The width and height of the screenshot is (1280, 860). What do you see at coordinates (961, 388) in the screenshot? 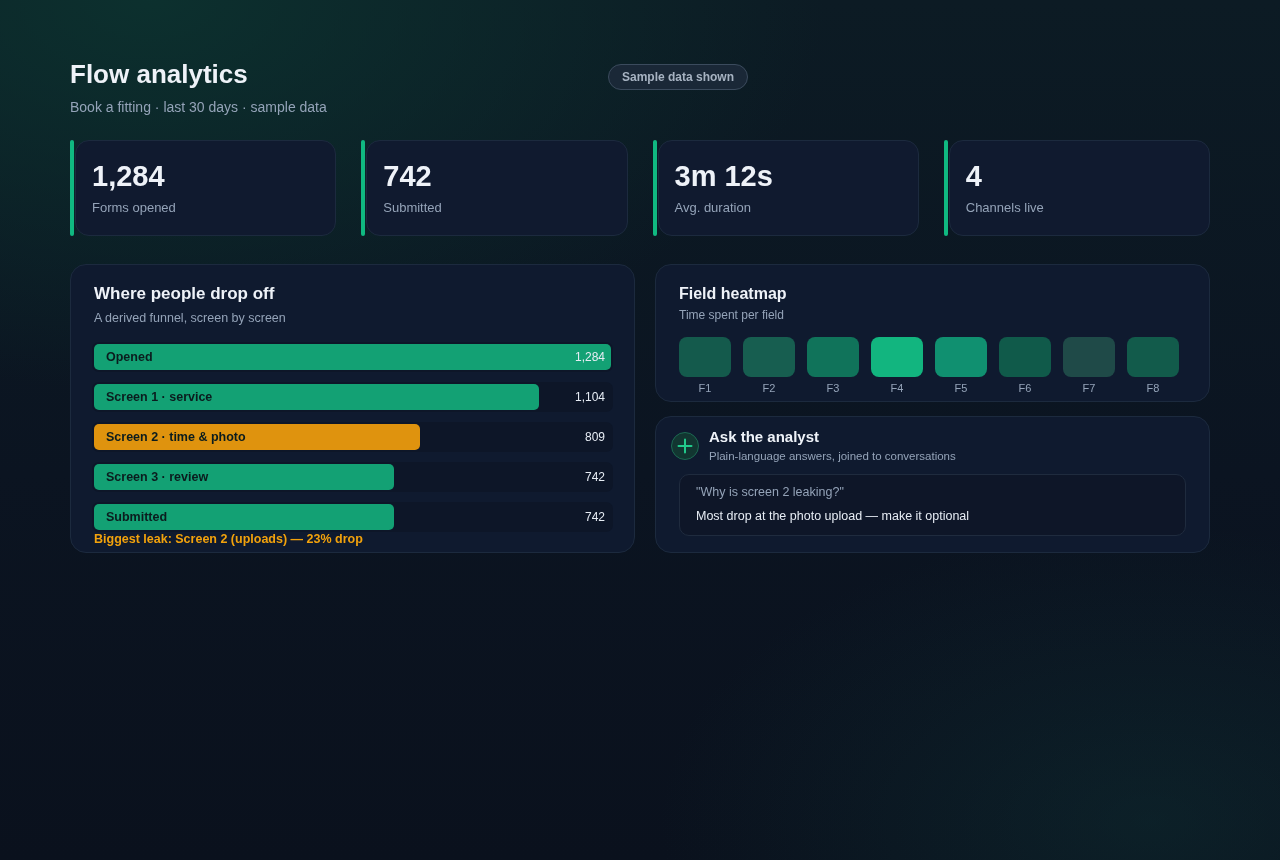
I see `field-label: F5` at bounding box center [961, 388].